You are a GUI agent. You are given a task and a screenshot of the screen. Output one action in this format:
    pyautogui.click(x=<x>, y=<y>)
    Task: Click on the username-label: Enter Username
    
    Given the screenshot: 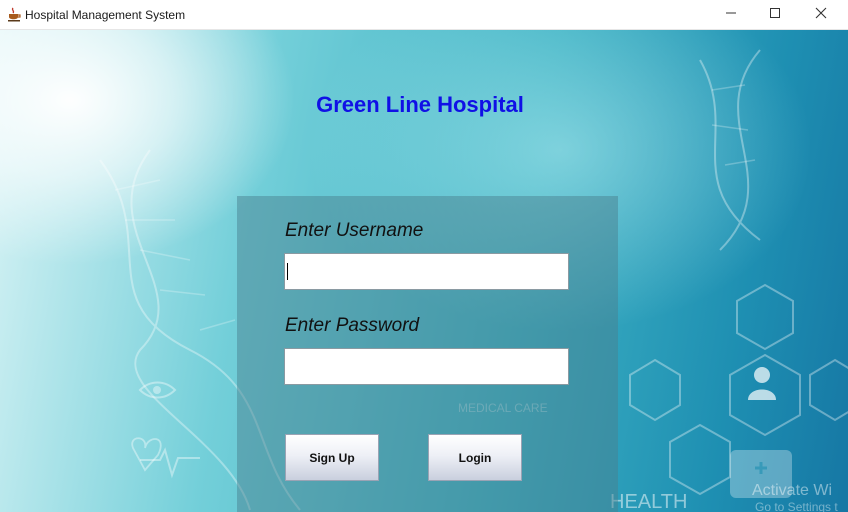 What is the action you would take?
    pyautogui.click(x=354, y=230)
    